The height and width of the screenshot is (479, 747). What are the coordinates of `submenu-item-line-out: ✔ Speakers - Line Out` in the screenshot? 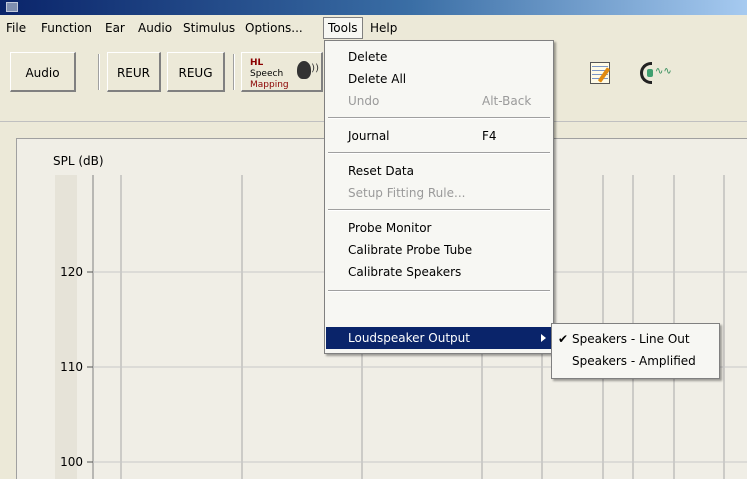 It's located at (635, 339).